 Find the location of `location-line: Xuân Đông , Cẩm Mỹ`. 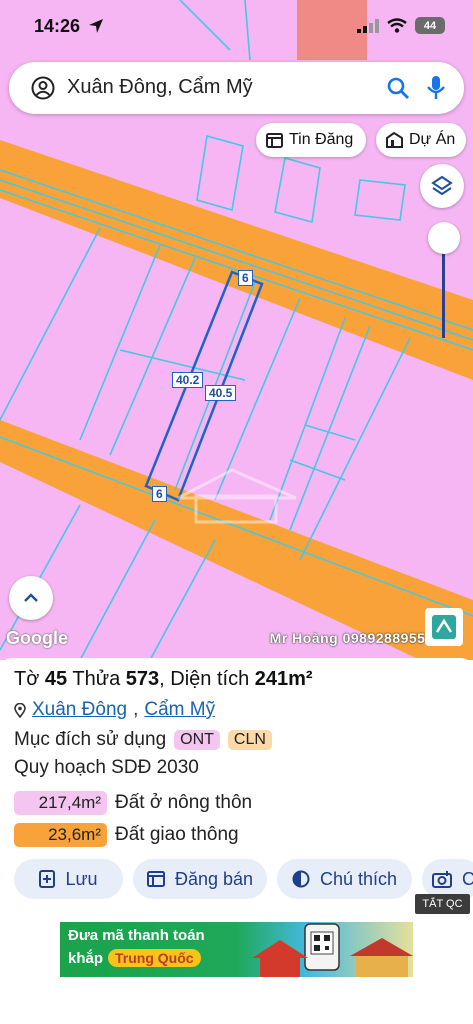

location-line: Xuân Đông , Cẩm Mỹ is located at coordinates (114, 710).